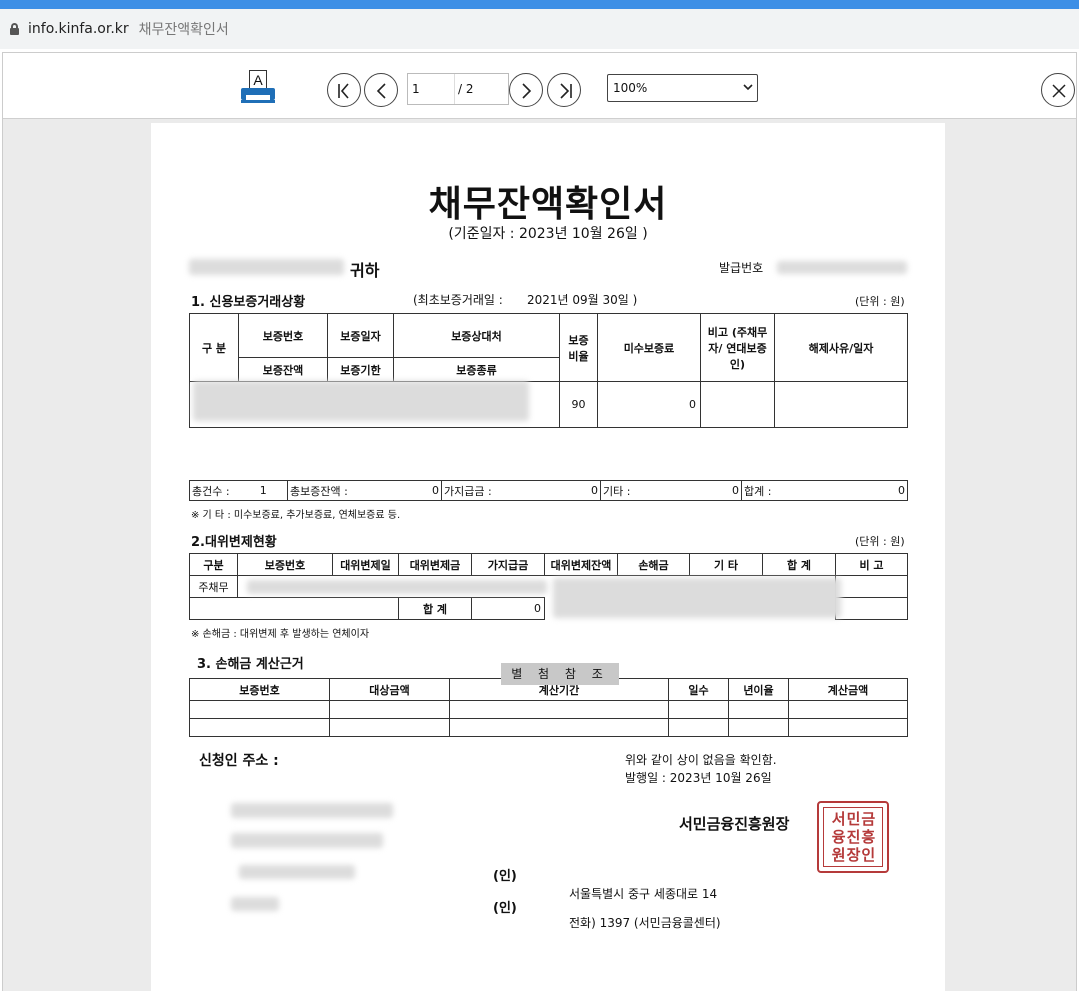 This screenshot has width=1079, height=992. I want to click on page-number-input, so click(431, 89).